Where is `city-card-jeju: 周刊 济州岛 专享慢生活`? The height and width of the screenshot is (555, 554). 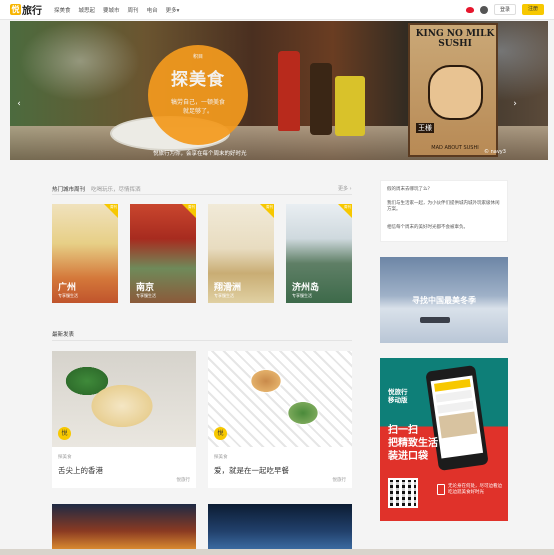
city-card-jeju: 周刊 济州岛 专享慢生活 is located at coordinates (319, 253).